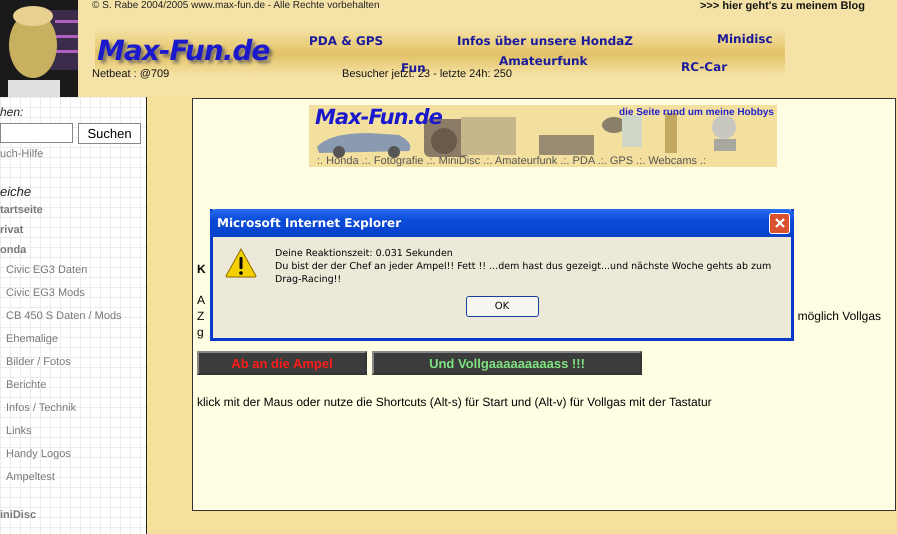  I want to click on blog-link: >>> hier geht's zu meinem Blog, so click(782, 6).